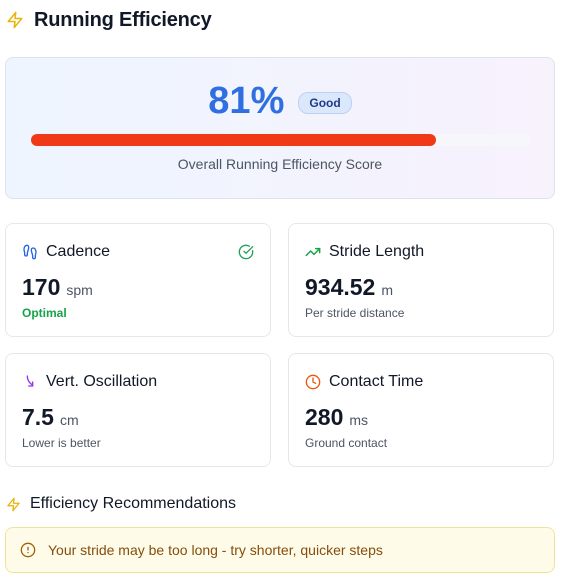 Image resolution: width=567 pixels, height=580 pixels. I want to click on check-circle-icon, so click(246, 252).